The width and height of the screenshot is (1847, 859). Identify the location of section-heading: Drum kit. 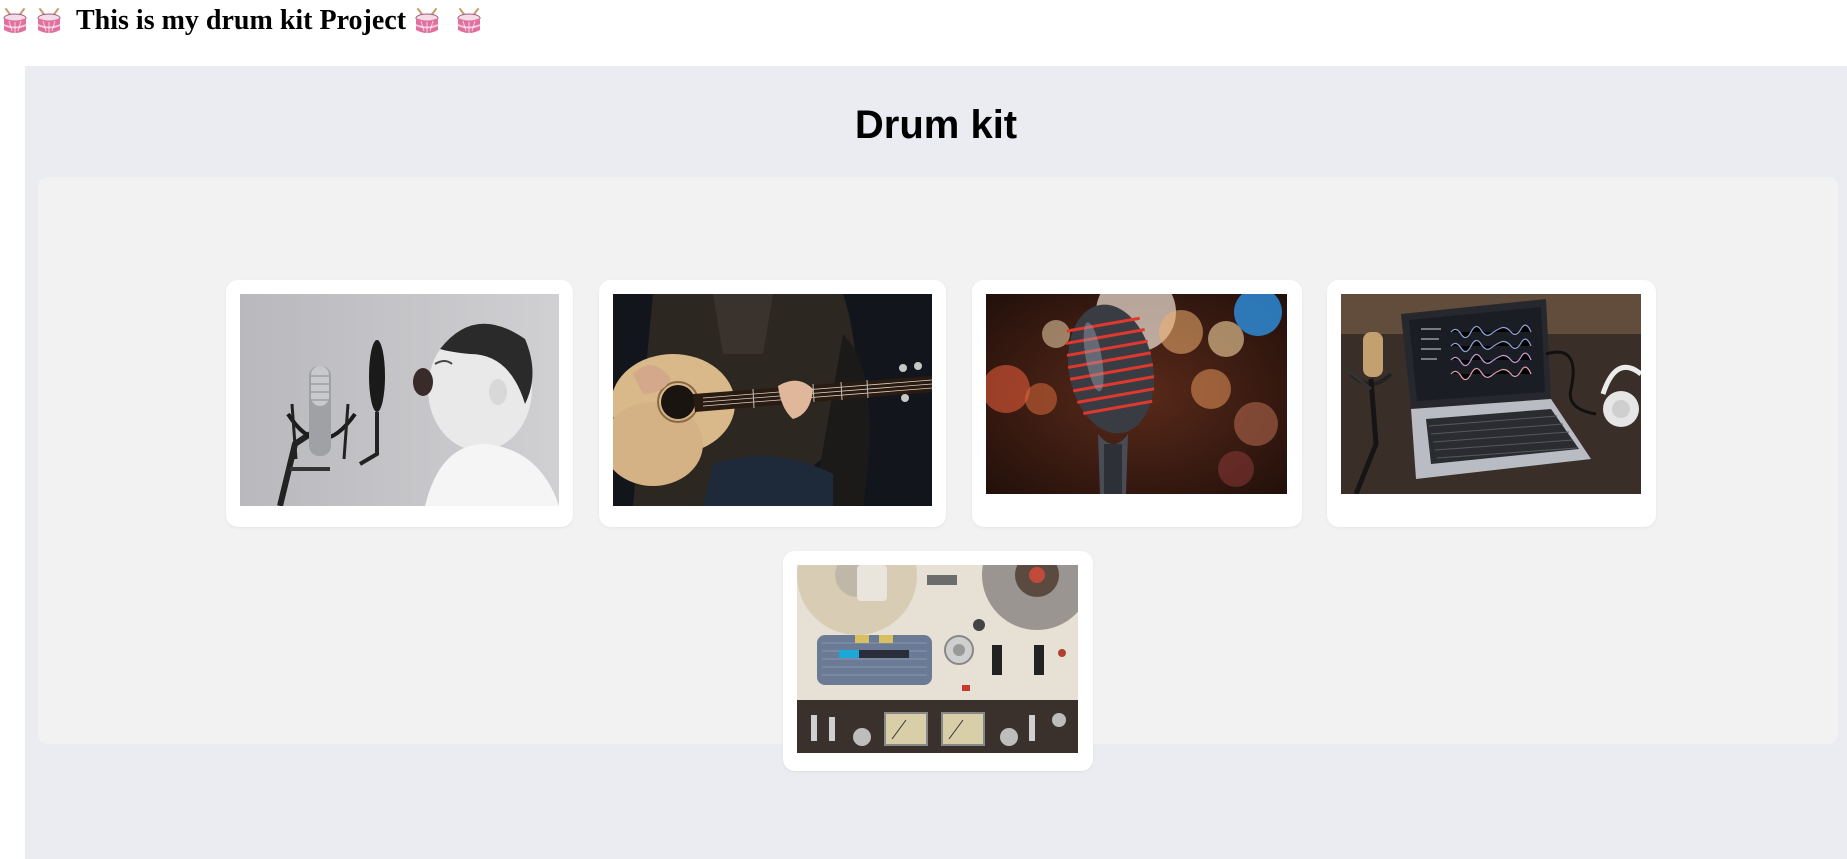
(936, 125).